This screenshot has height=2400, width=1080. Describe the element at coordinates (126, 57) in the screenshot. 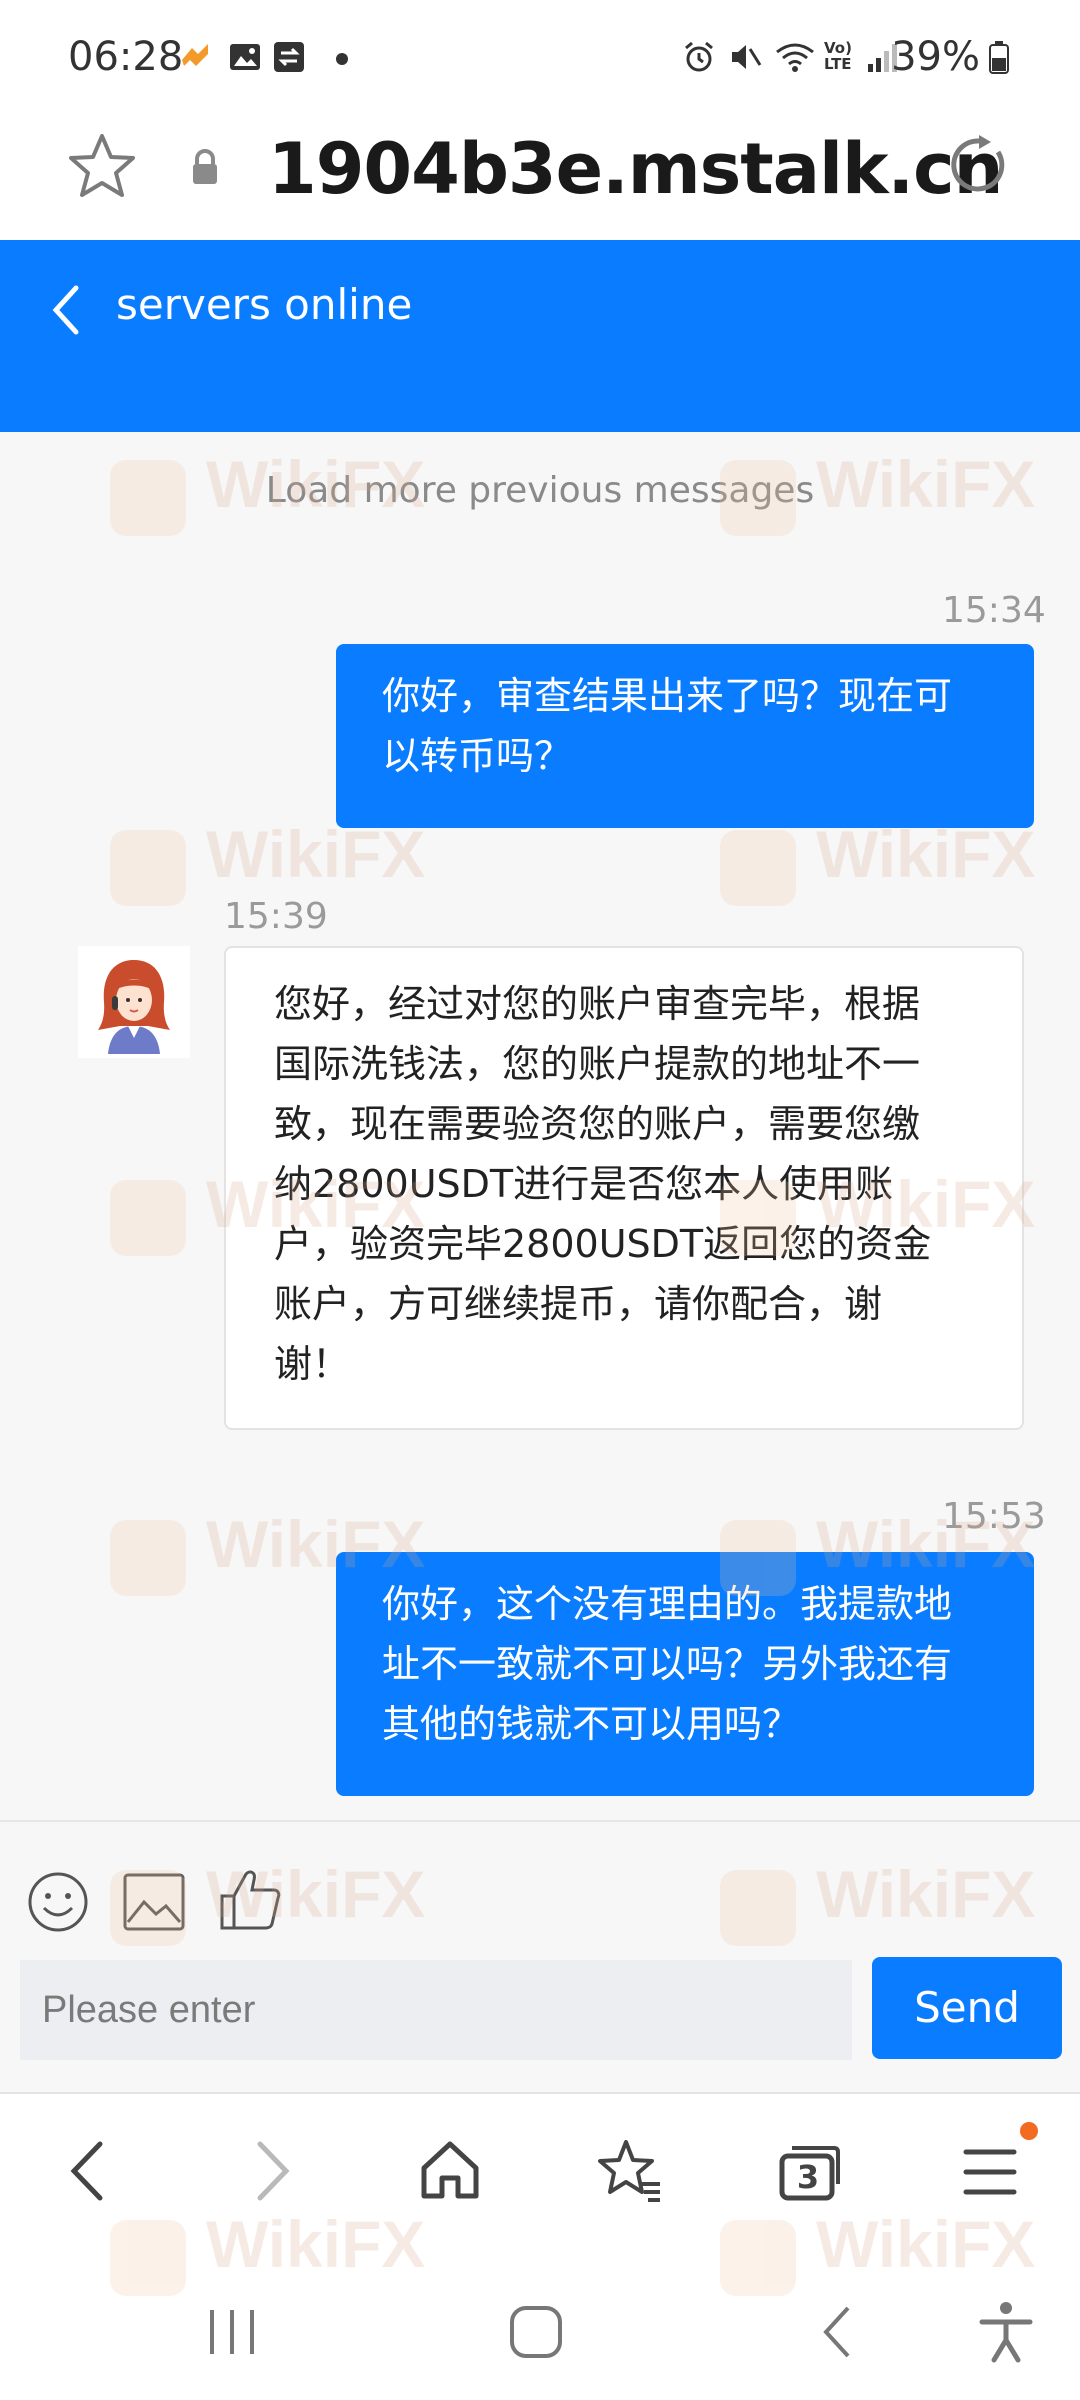

I see `status-time: 06:28` at that location.